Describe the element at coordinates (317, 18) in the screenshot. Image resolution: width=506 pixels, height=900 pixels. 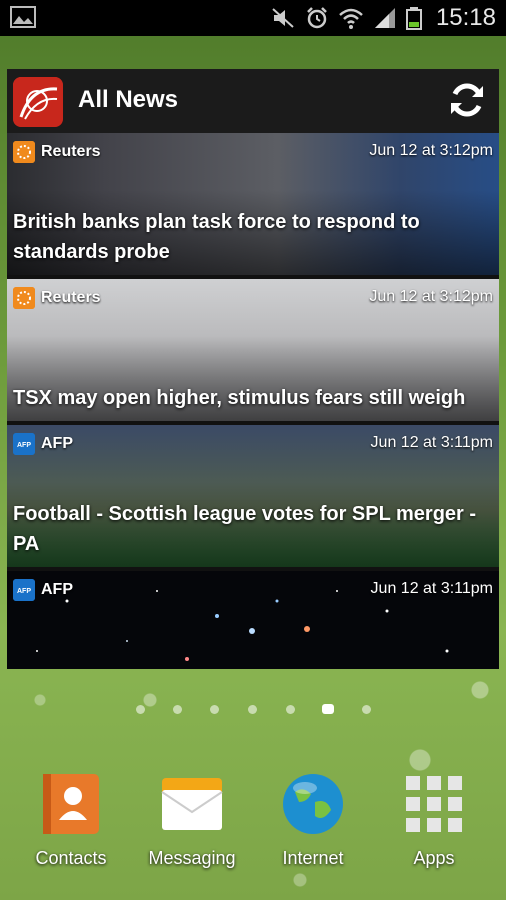
I see `alarm-icon` at that location.